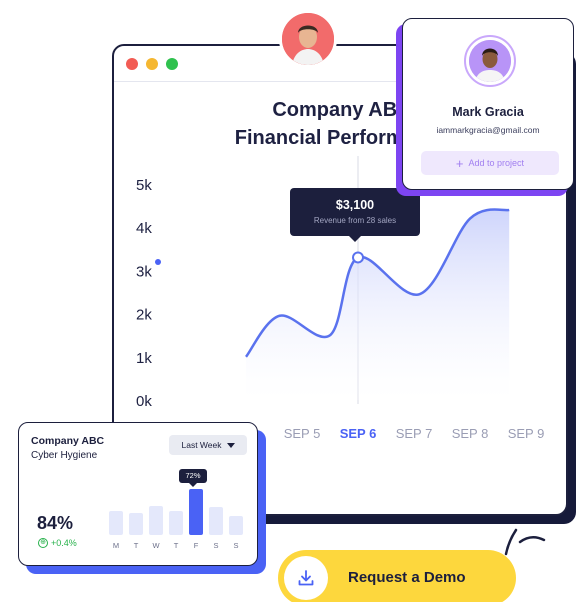  Describe the element at coordinates (488, 112) in the screenshot. I see `profile-name: Mark Gracia` at that location.